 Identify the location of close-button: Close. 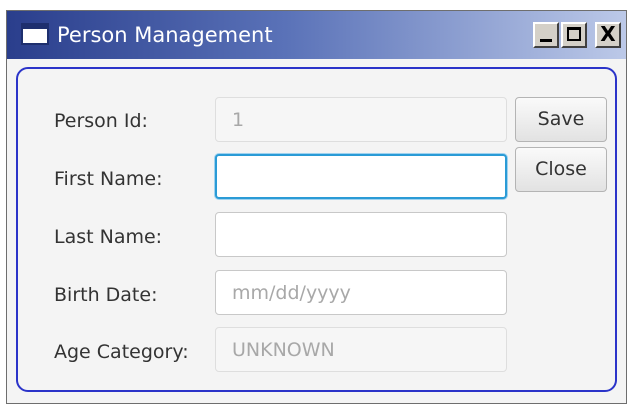
(561, 169).